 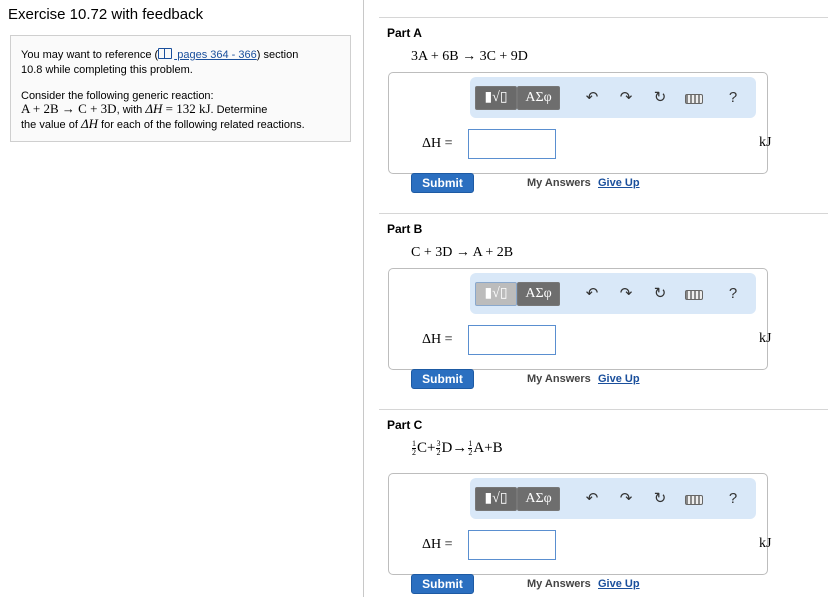 What do you see at coordinates (90, 55) in the screenshot?
I see `reference-text: You may want to reference (` at bounding box center [90, 55].